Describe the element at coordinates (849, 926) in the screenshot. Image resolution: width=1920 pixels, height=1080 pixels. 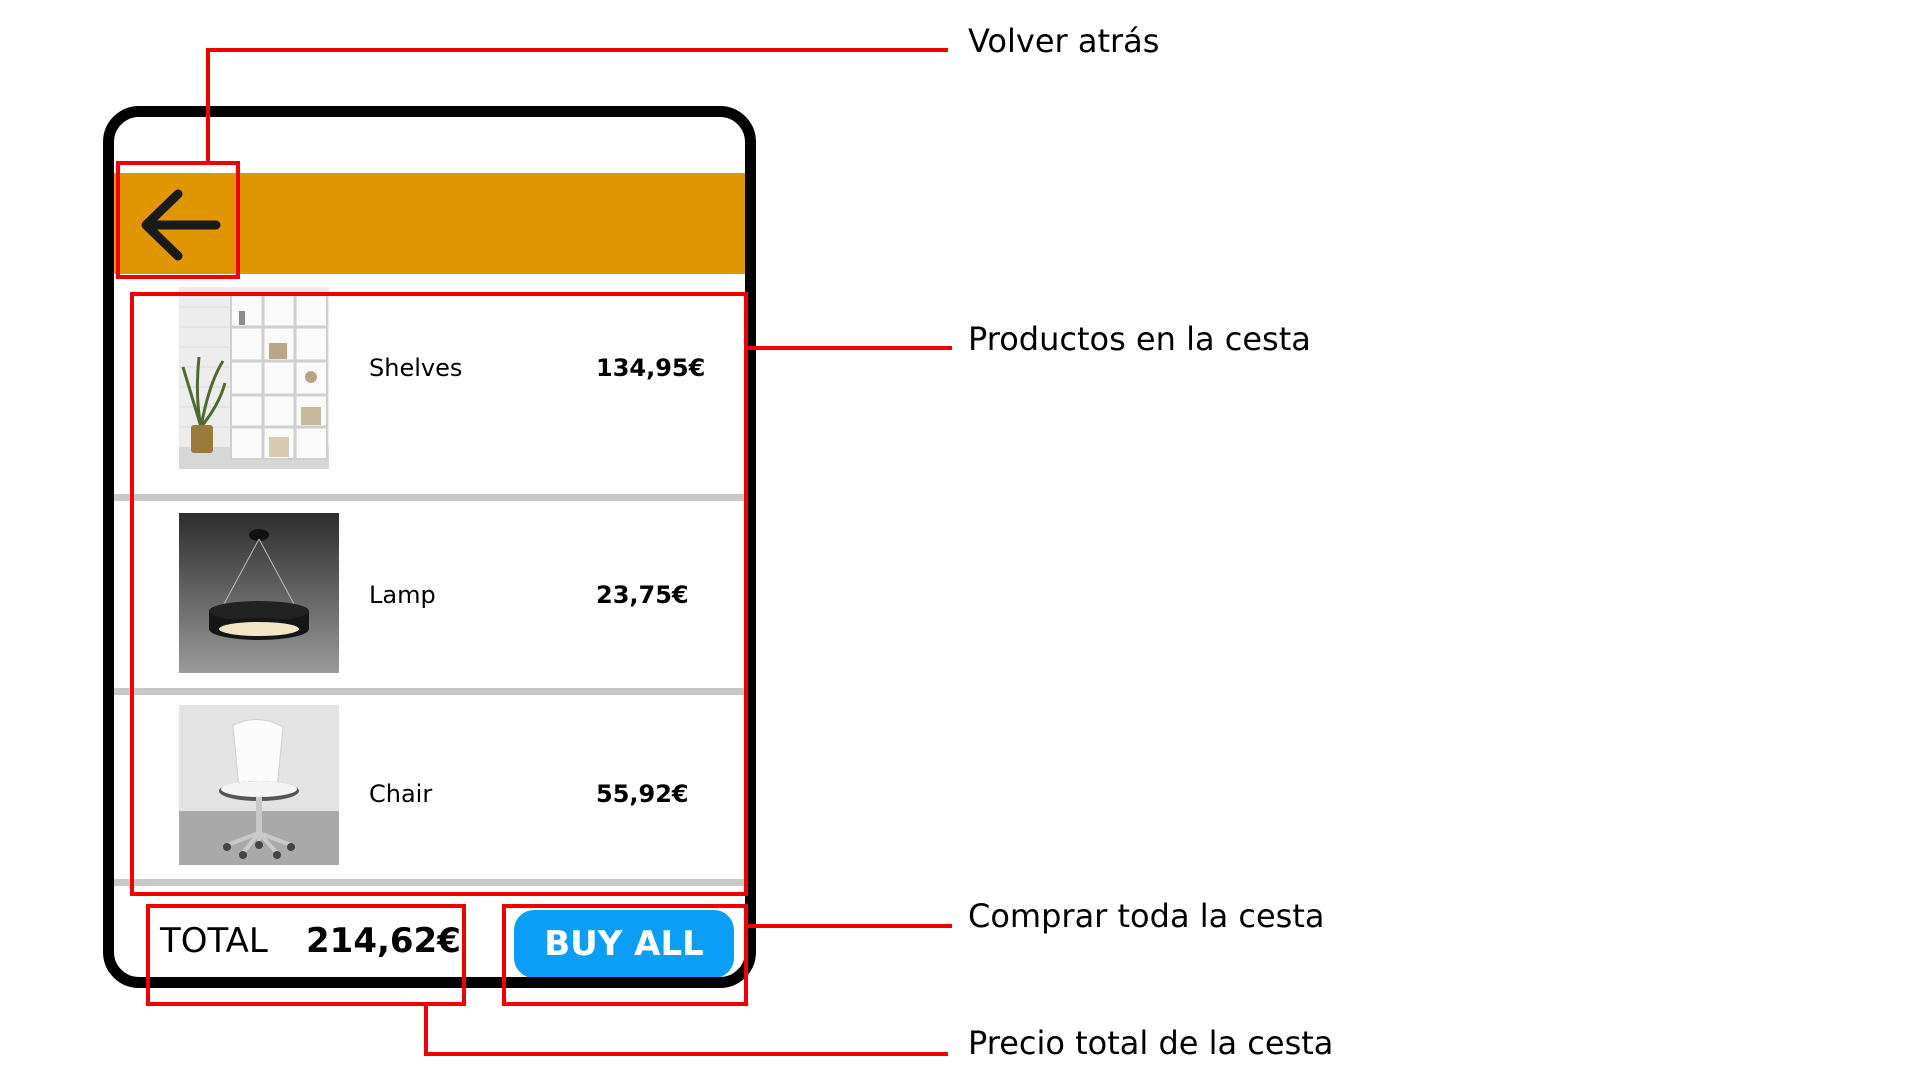
I see `connector-buy-all` at that location.